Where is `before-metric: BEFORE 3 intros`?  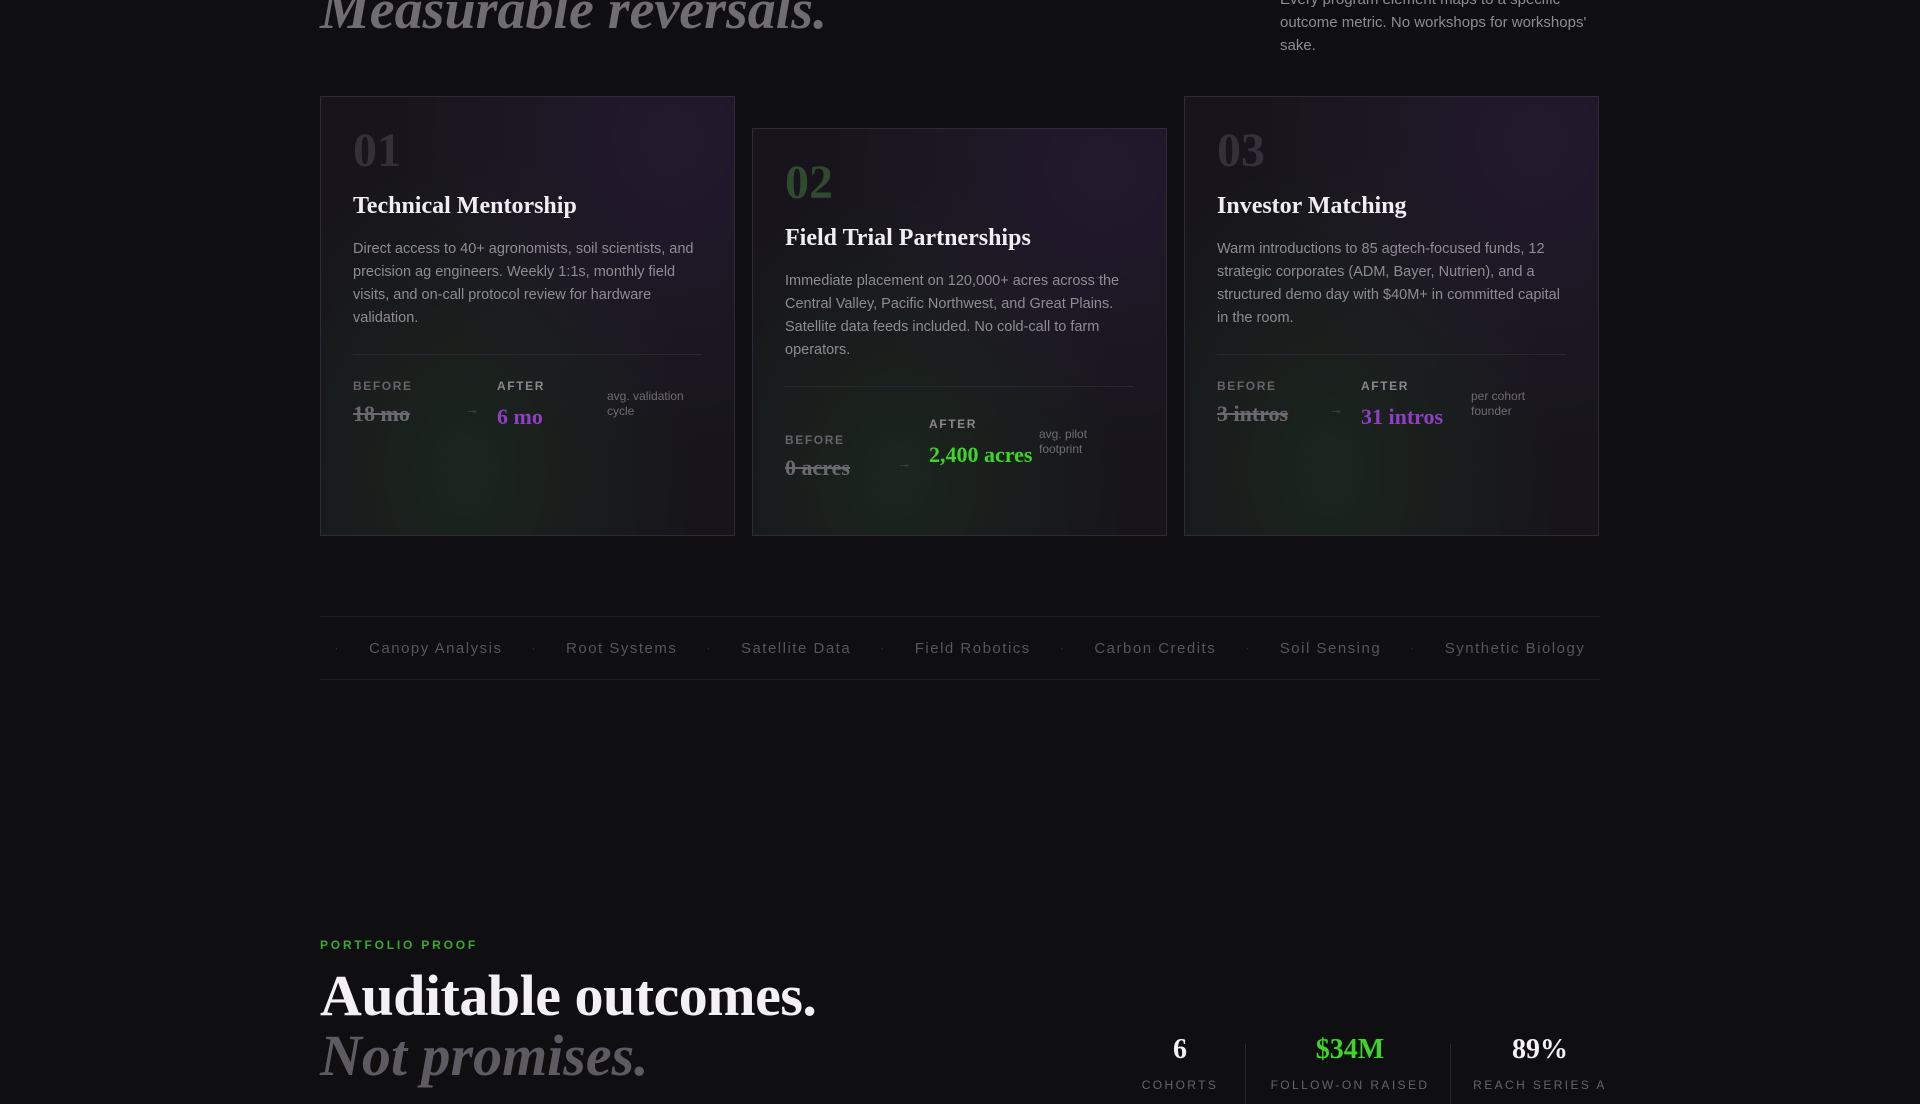
before-metric: BEFORE 3 intros is located at coordinates (1272, 403).